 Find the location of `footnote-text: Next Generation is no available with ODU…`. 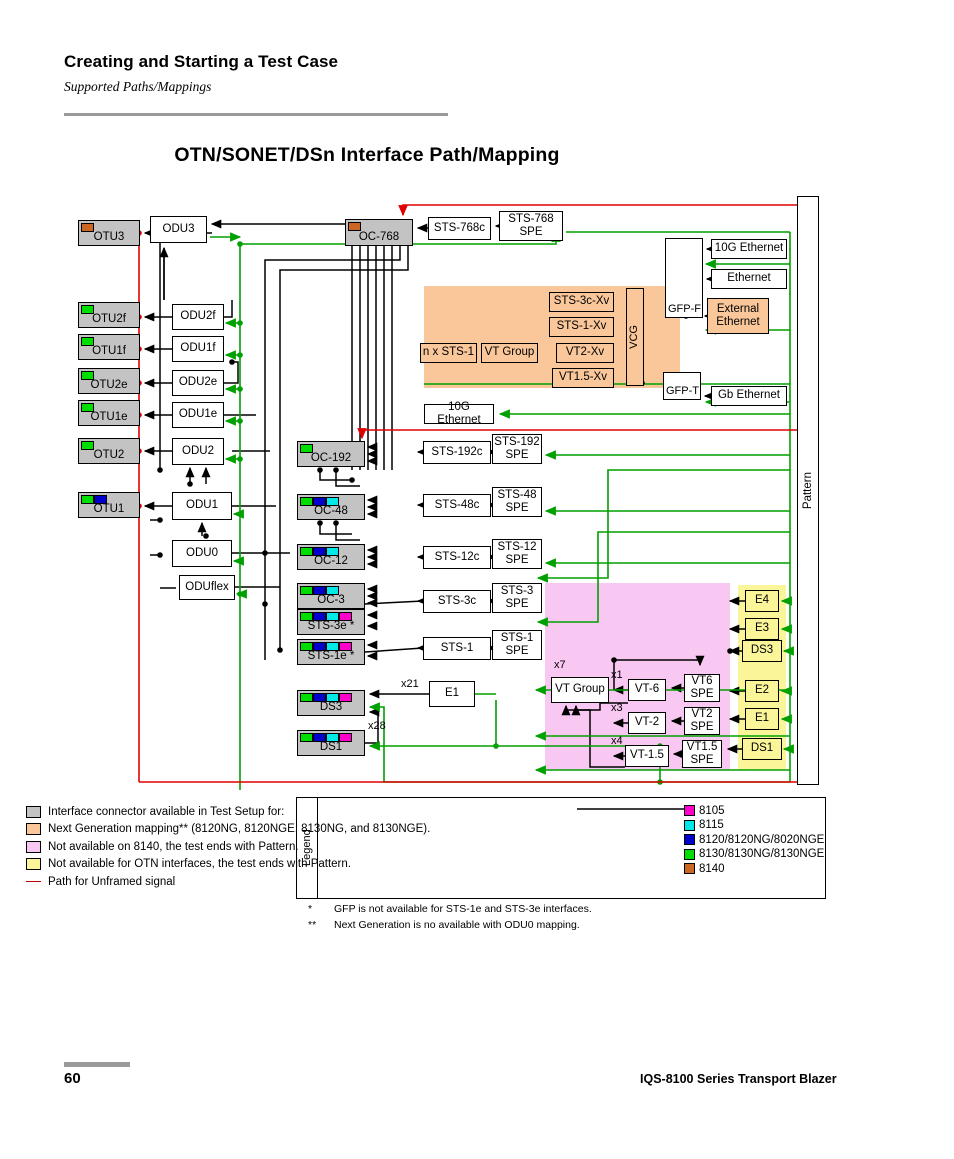

footnote-text: Next Generation is no available with ODU… is located at coordinates (457, 925).